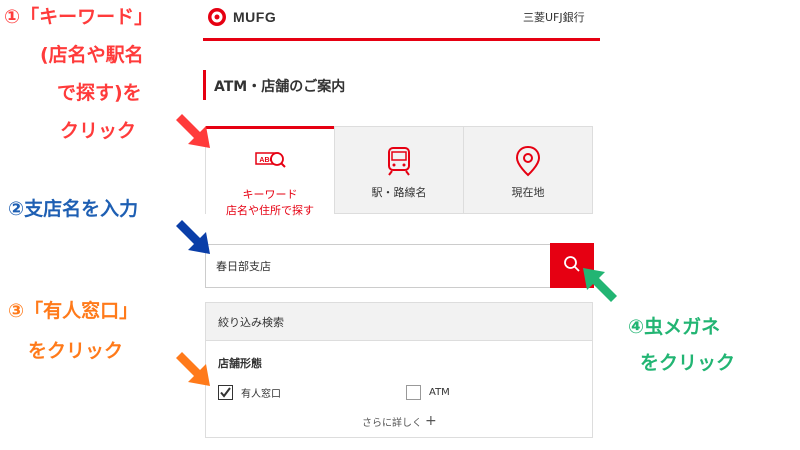 Image resolution: width=800 pixels, height=450 pixels. I want to click on tab-current-location: 現在地, so click(527, 170).